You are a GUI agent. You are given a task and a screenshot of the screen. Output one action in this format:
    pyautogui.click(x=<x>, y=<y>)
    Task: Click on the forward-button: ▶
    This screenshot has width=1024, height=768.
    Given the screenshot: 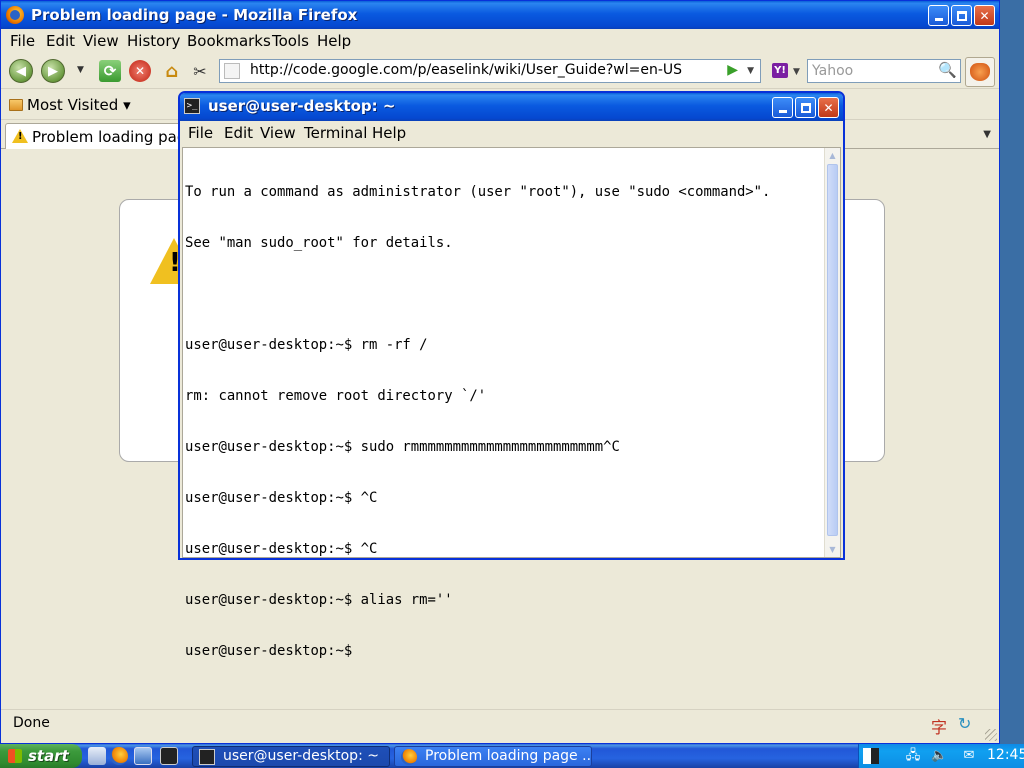 What is the action you would take?
    pyautogui.click(x=53, y=71)
    